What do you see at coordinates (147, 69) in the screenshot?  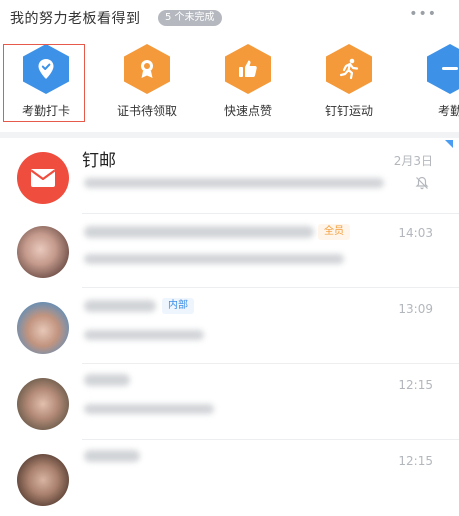 I see `certificate-icon` at bounding box center [147, 69].